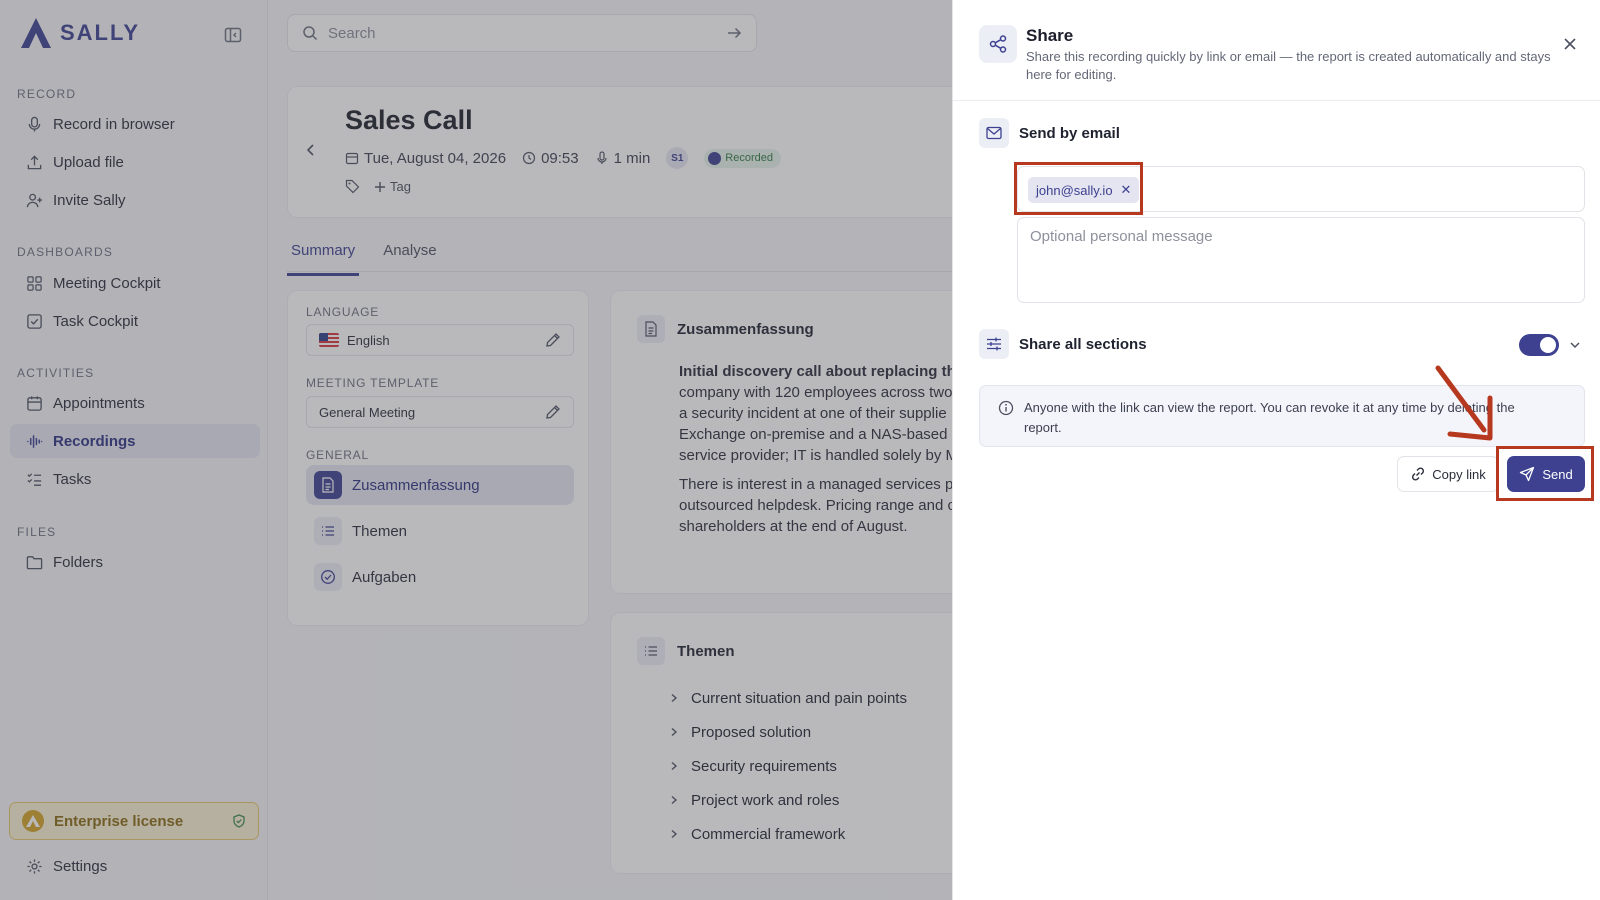 This screenshot has width=1600, height=900. I want to click on toggle-knob, so click(1548, 345).